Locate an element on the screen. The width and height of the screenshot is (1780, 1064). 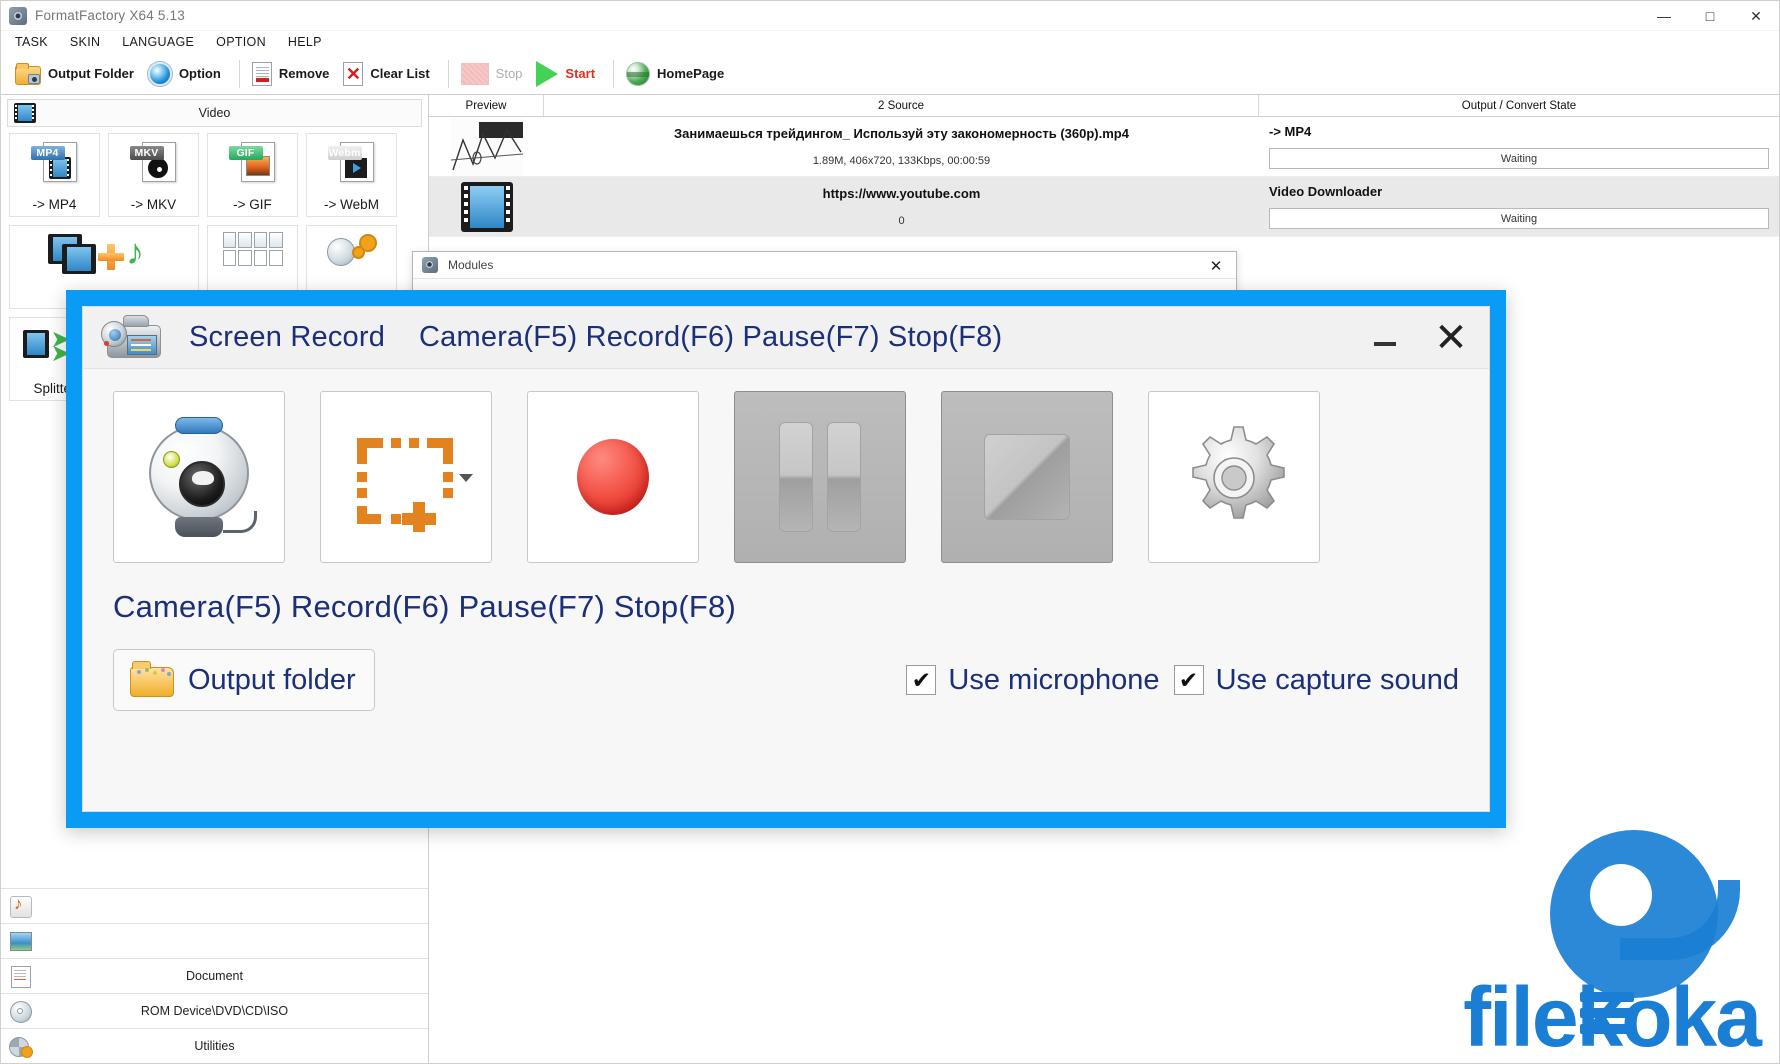
source-title: https://www.youtube.com is located at coordinates (901, 193).